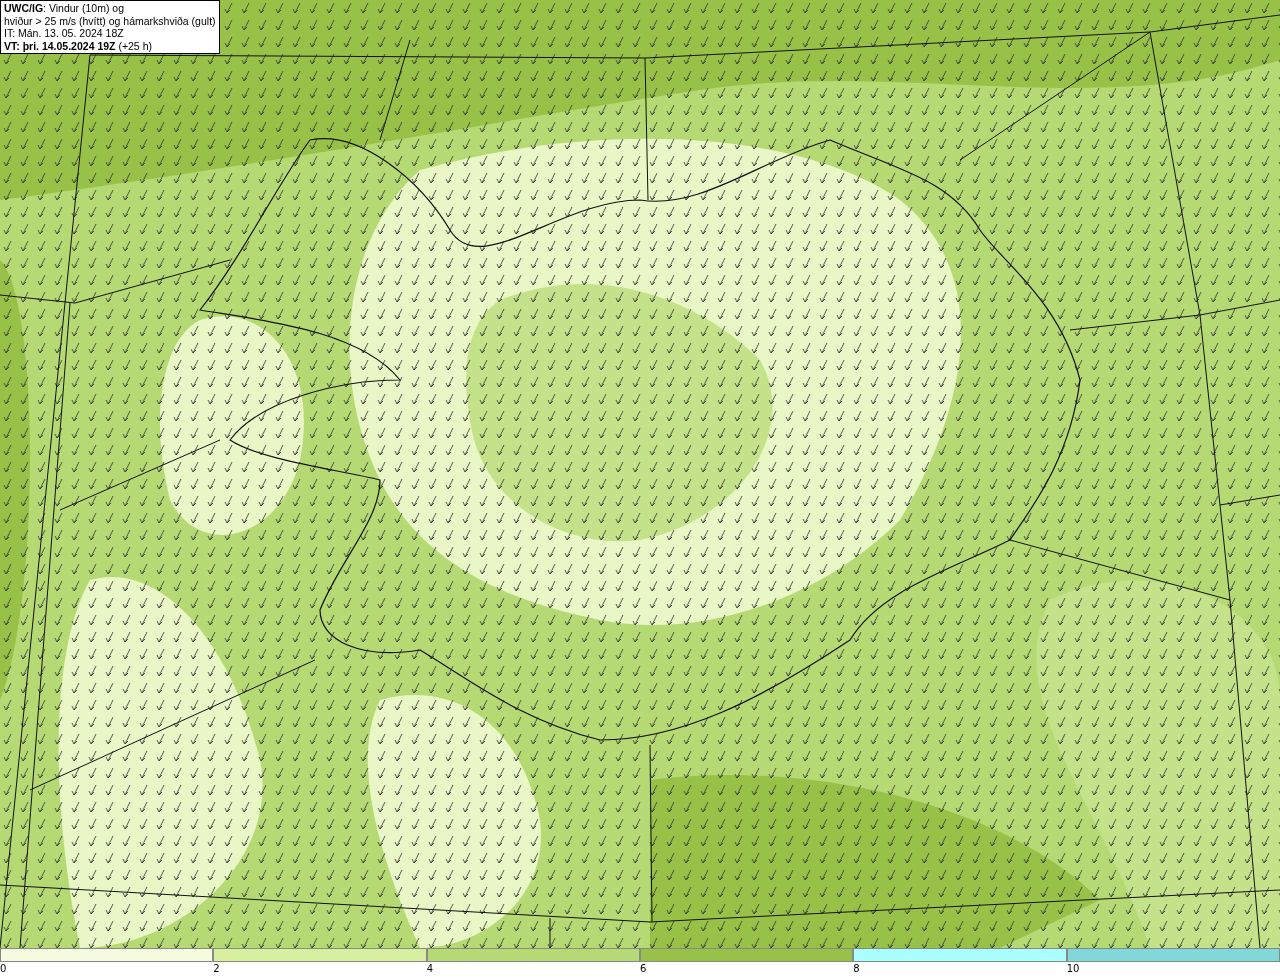  Describe the element at coordinates (110, 20) in the screenshot. I see `map-info-text: hviður > 25 m/s (hvítt) og hámarkshviða (gult)` at that location.